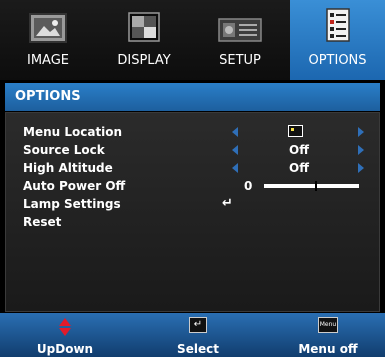  What do you see at coordinates (42, 222) in the screenshot?
I see `menu-item-label: Reset` at bounding box center [42, 222].